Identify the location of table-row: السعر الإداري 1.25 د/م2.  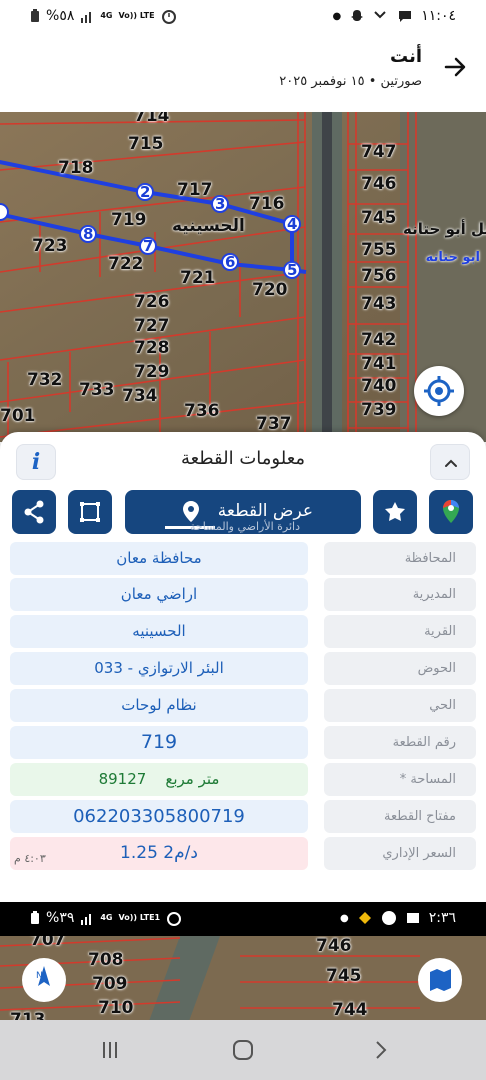
(243, 853).